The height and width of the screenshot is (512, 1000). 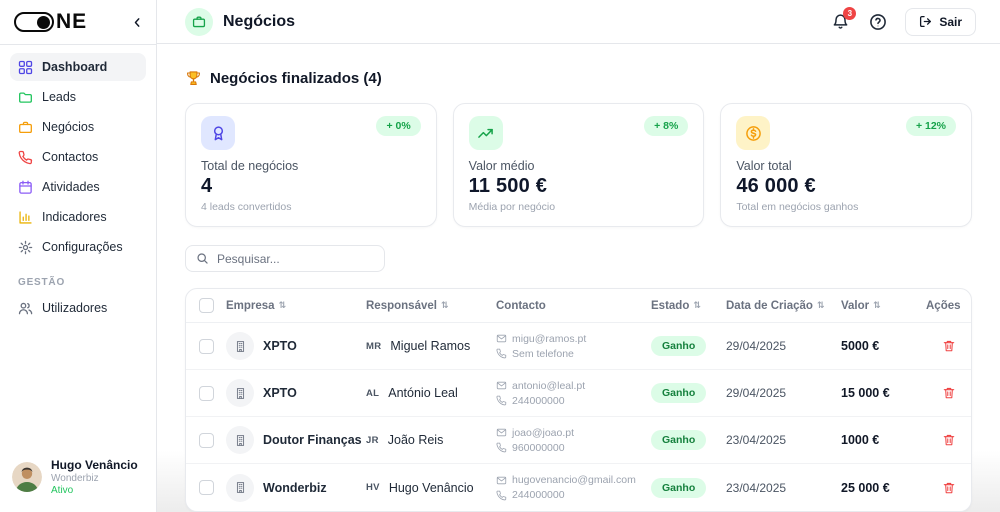 What do you see at coordinates (250, 166) in the screenshot?
I see `stat-label: Total de negócios` at bounding box center [250, 166].